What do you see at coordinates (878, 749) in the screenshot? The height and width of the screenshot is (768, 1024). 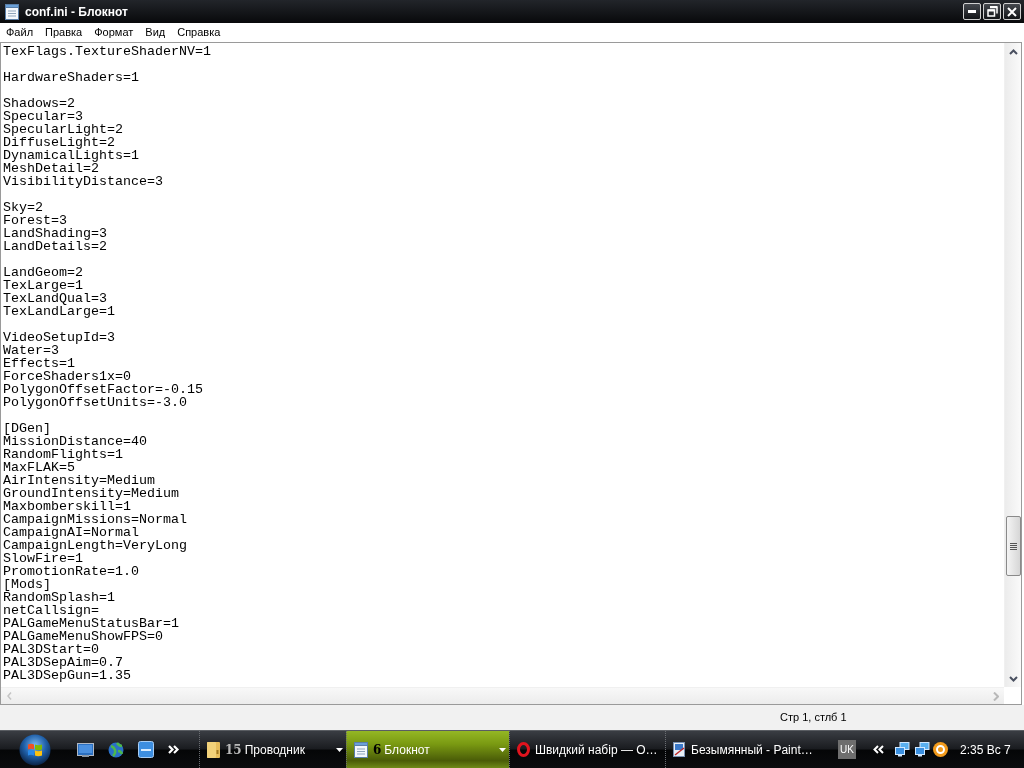 I see `double-chevron-left-icon` at bounding box center [878, 749].